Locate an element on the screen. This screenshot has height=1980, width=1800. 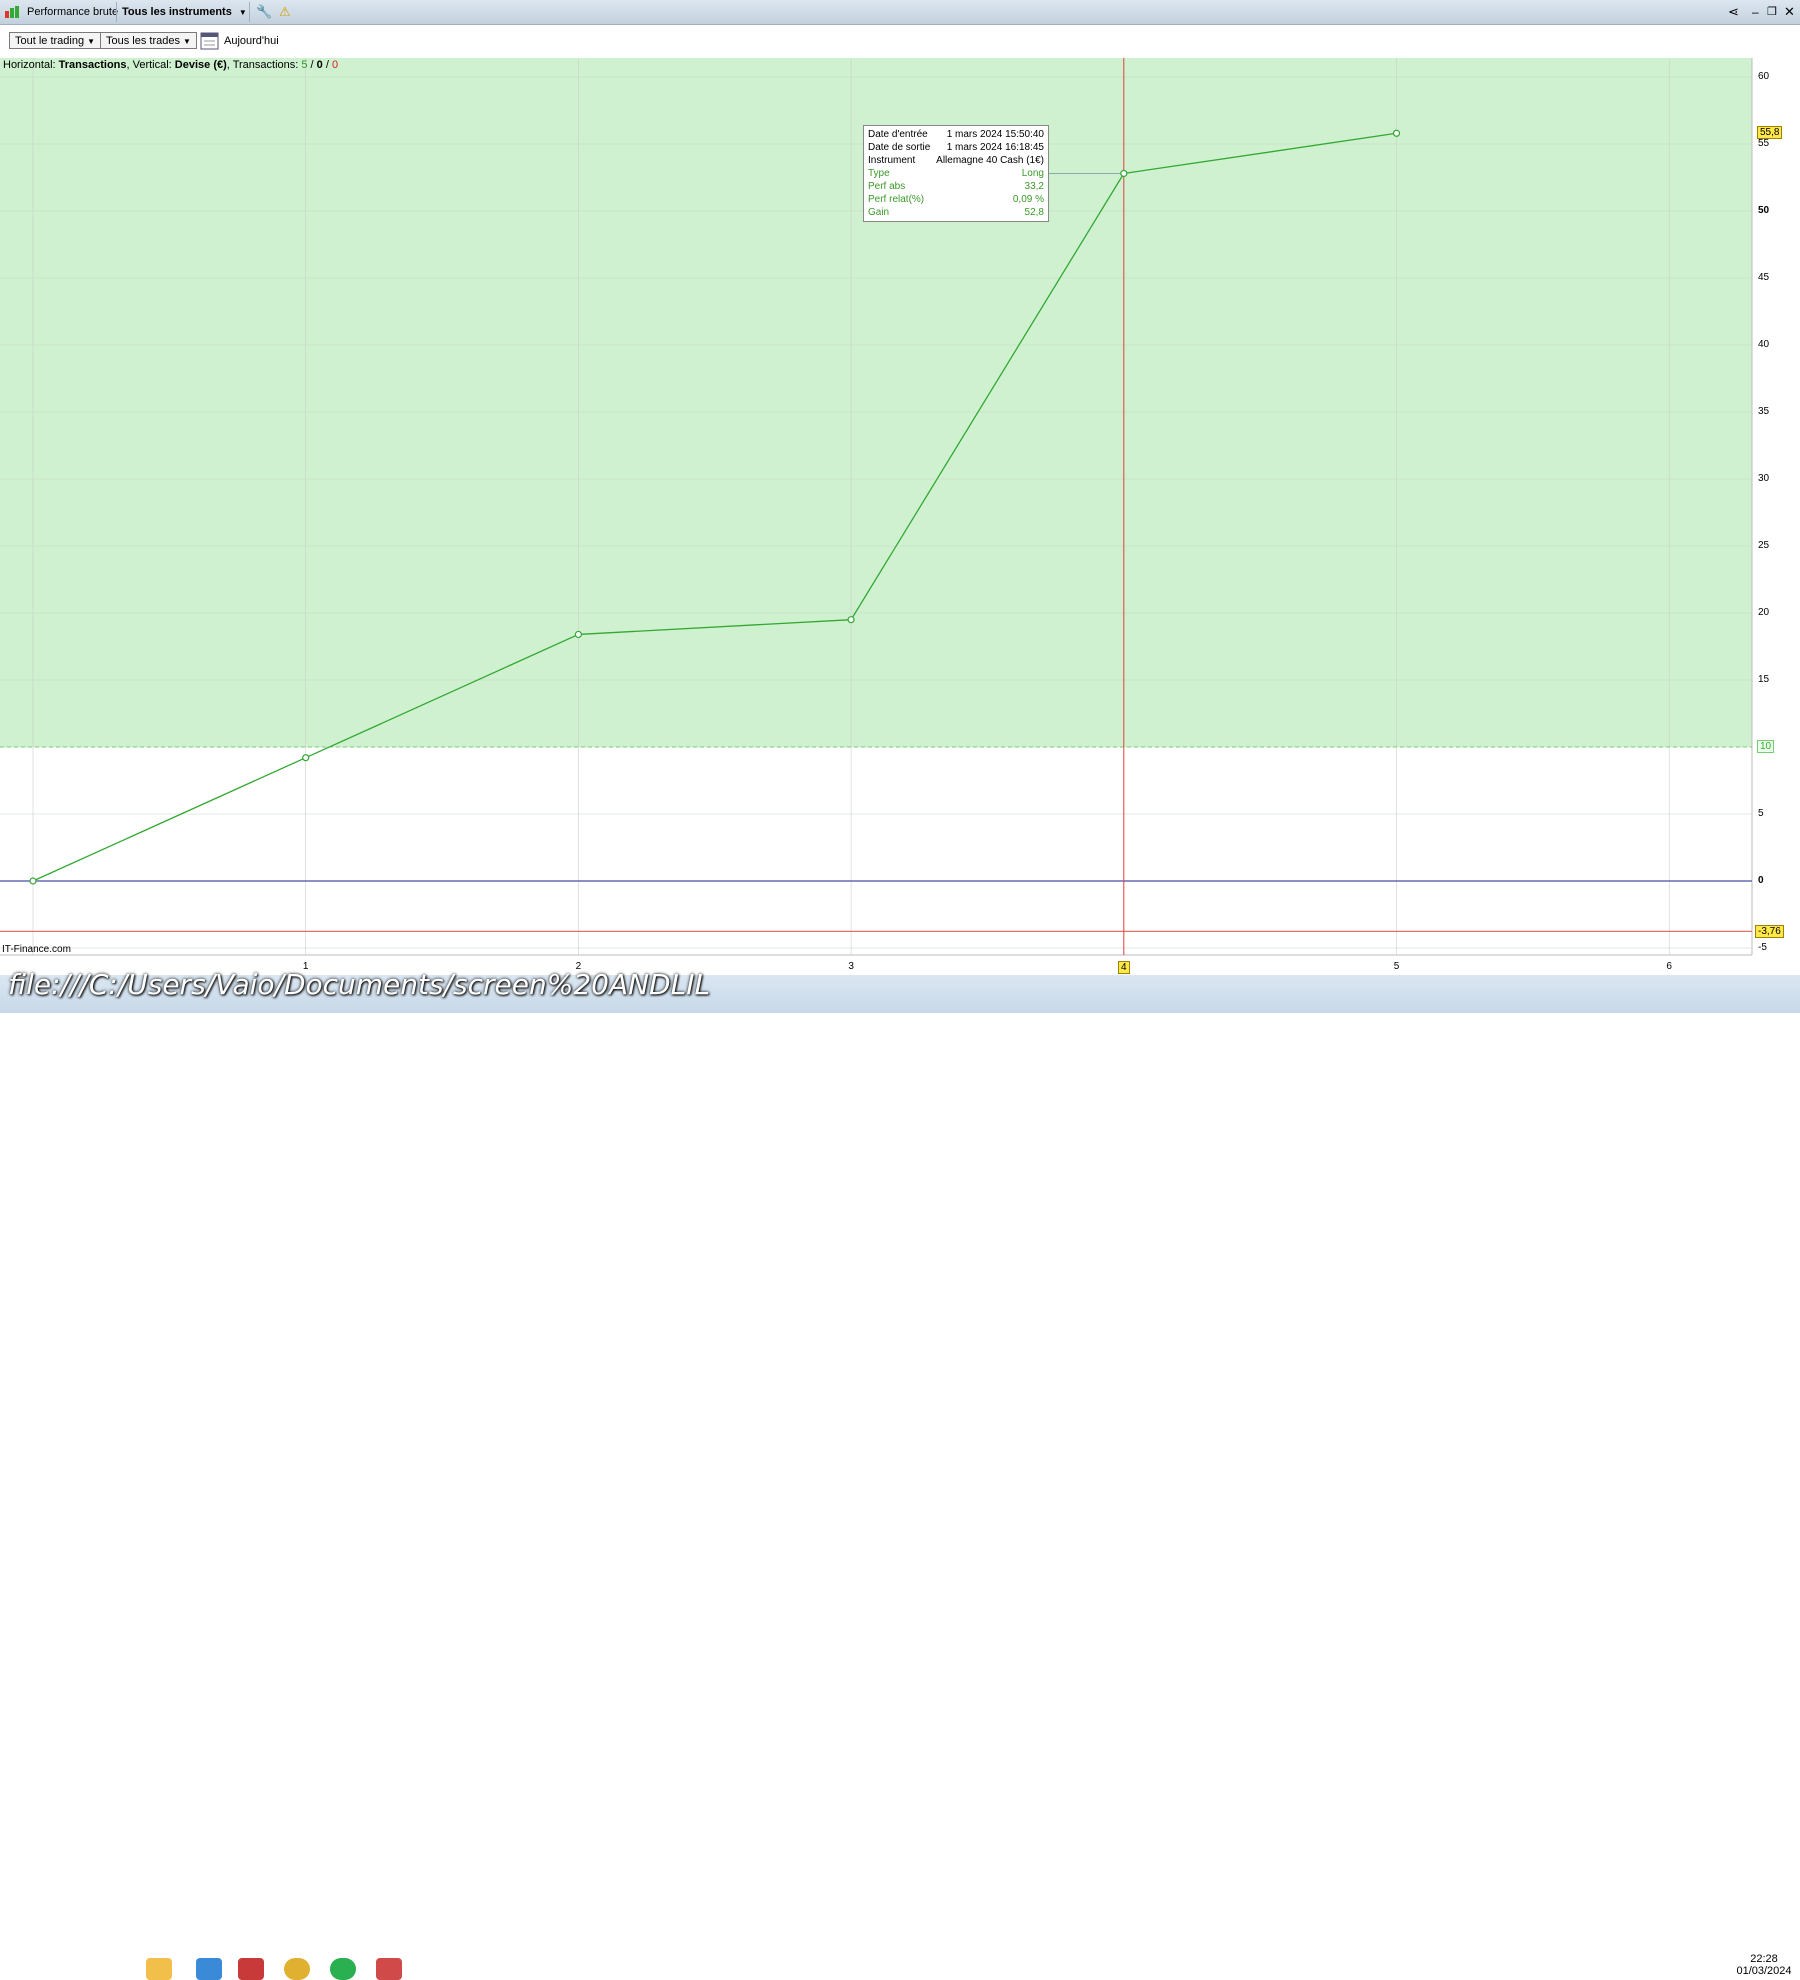
warning-icon: ⚠ is located at coordinates (285, 12).